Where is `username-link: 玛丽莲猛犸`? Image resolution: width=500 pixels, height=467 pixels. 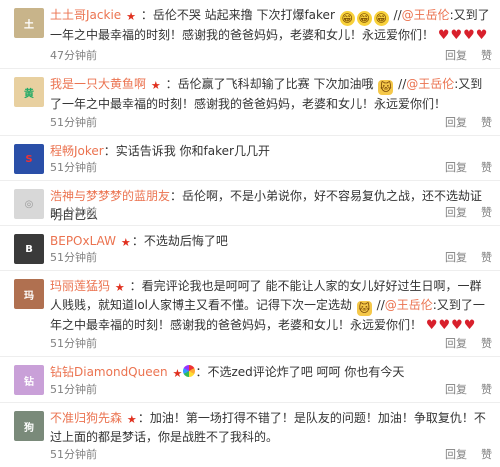
username-link: 玛丽莲猛犸 is located at coordinates (80, 286).